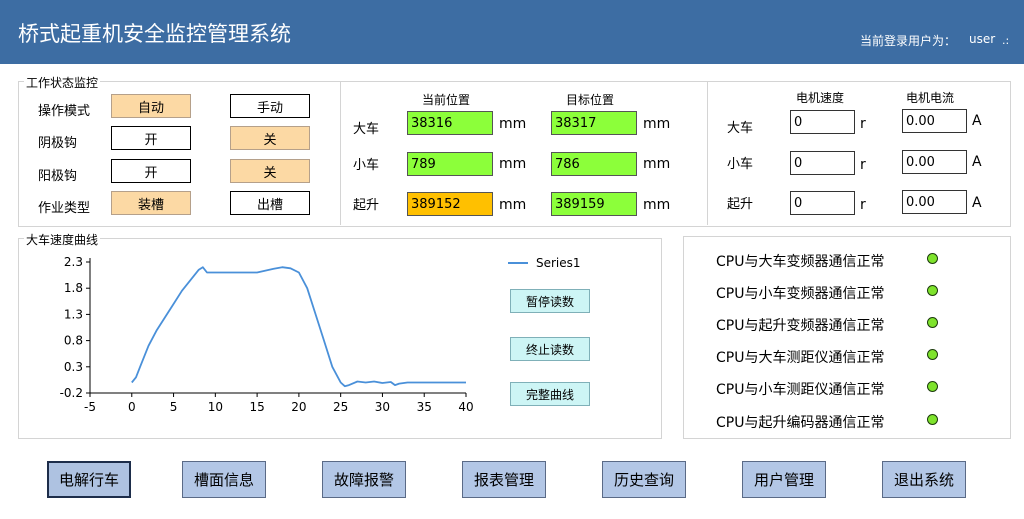 The height and width of the screenshot is (519, 1024). What do you see at coordinates (800, 326) in the screenshot?
I see `comm-status-text: CPU与起升变频器通信正常` at bounding box center [800, 326].